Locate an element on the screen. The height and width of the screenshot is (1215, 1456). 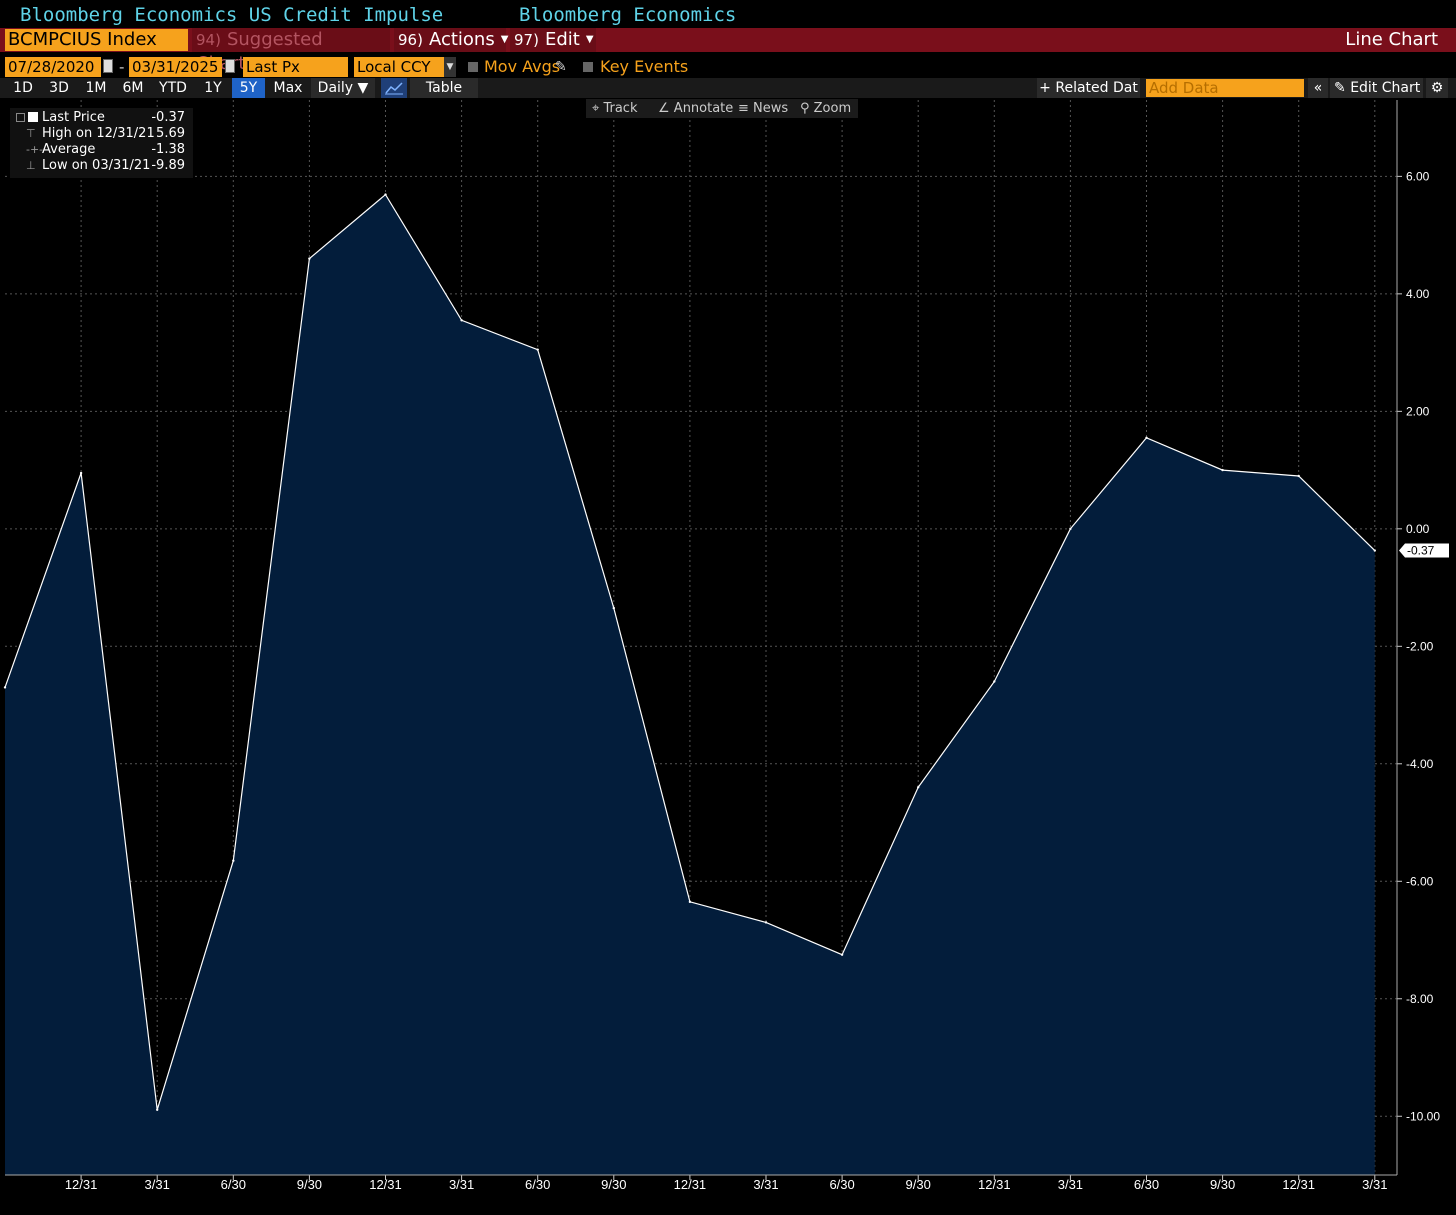
legend-last-value: -0.37 is located at coordinates (168, 117).